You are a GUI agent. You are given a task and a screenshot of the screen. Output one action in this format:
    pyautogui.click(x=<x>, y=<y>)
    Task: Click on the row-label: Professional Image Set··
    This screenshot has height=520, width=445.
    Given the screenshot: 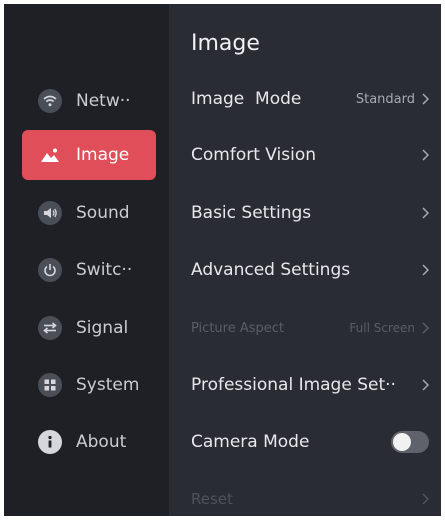 What is the action you would take?
    pyautogui.click(x=293, y=385)
    